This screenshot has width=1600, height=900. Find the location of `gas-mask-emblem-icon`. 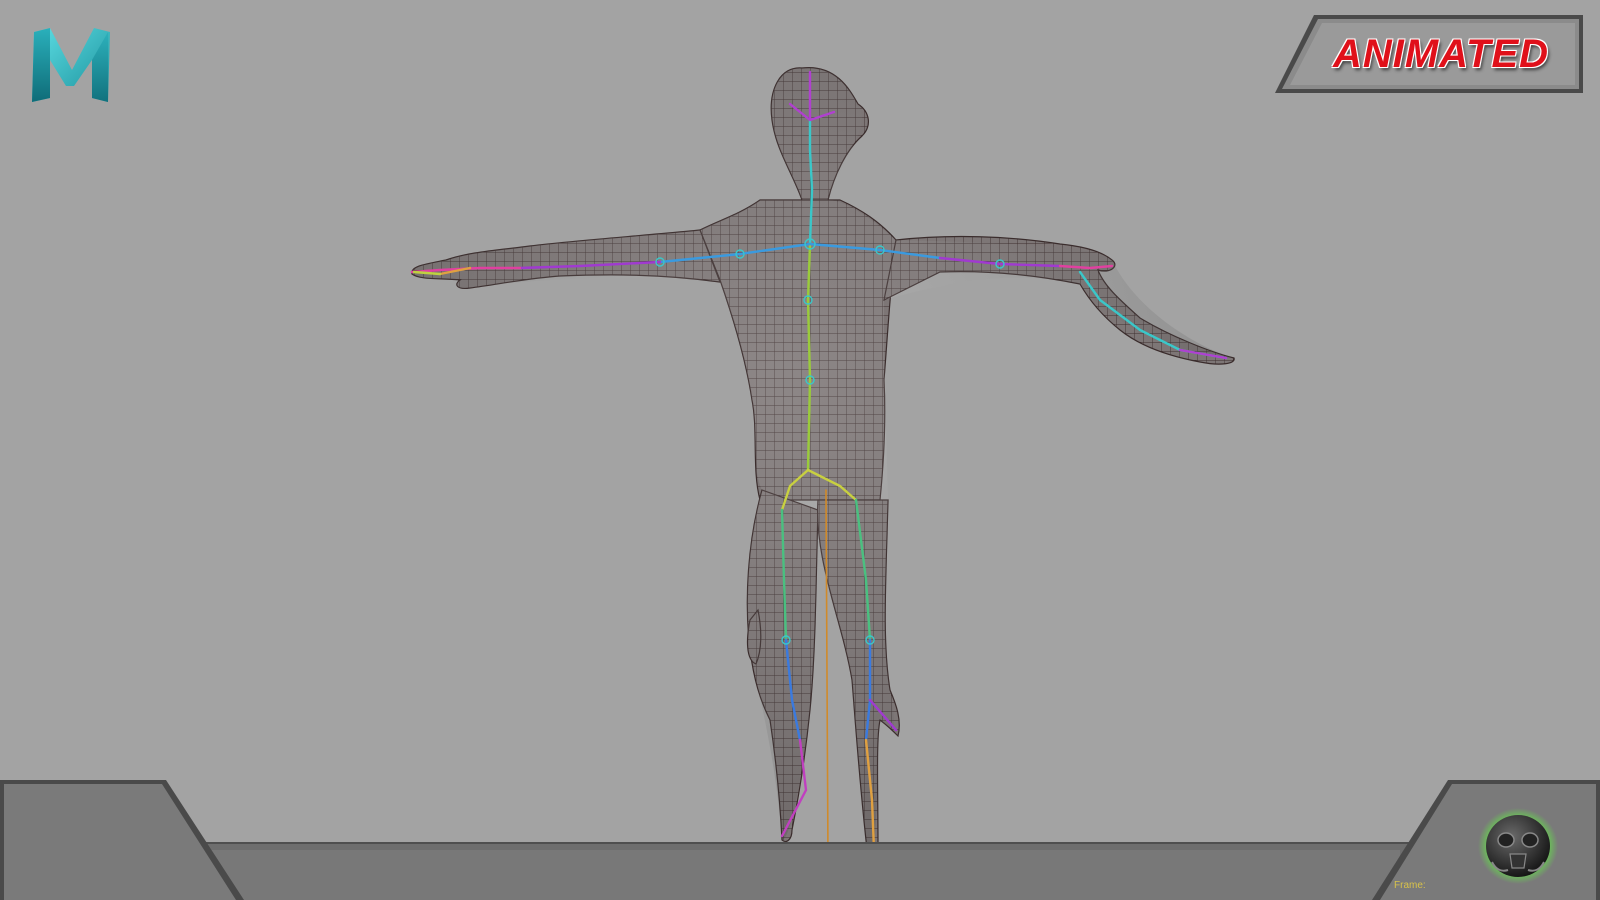

gas-mask-emblem-icon is located at coordinates (1518, 846).